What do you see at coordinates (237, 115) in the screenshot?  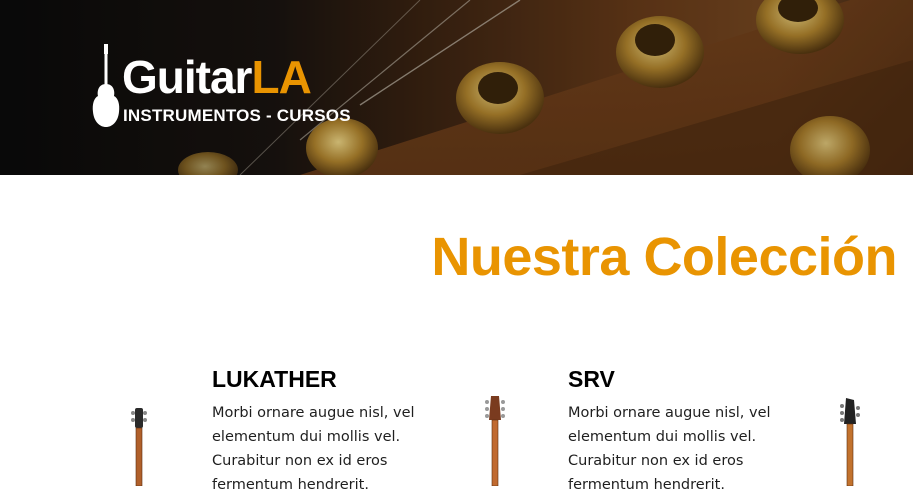 I see `logo-subtitle: INSTRUMENTOS - CURSOS` at bounding box center [237, 115].